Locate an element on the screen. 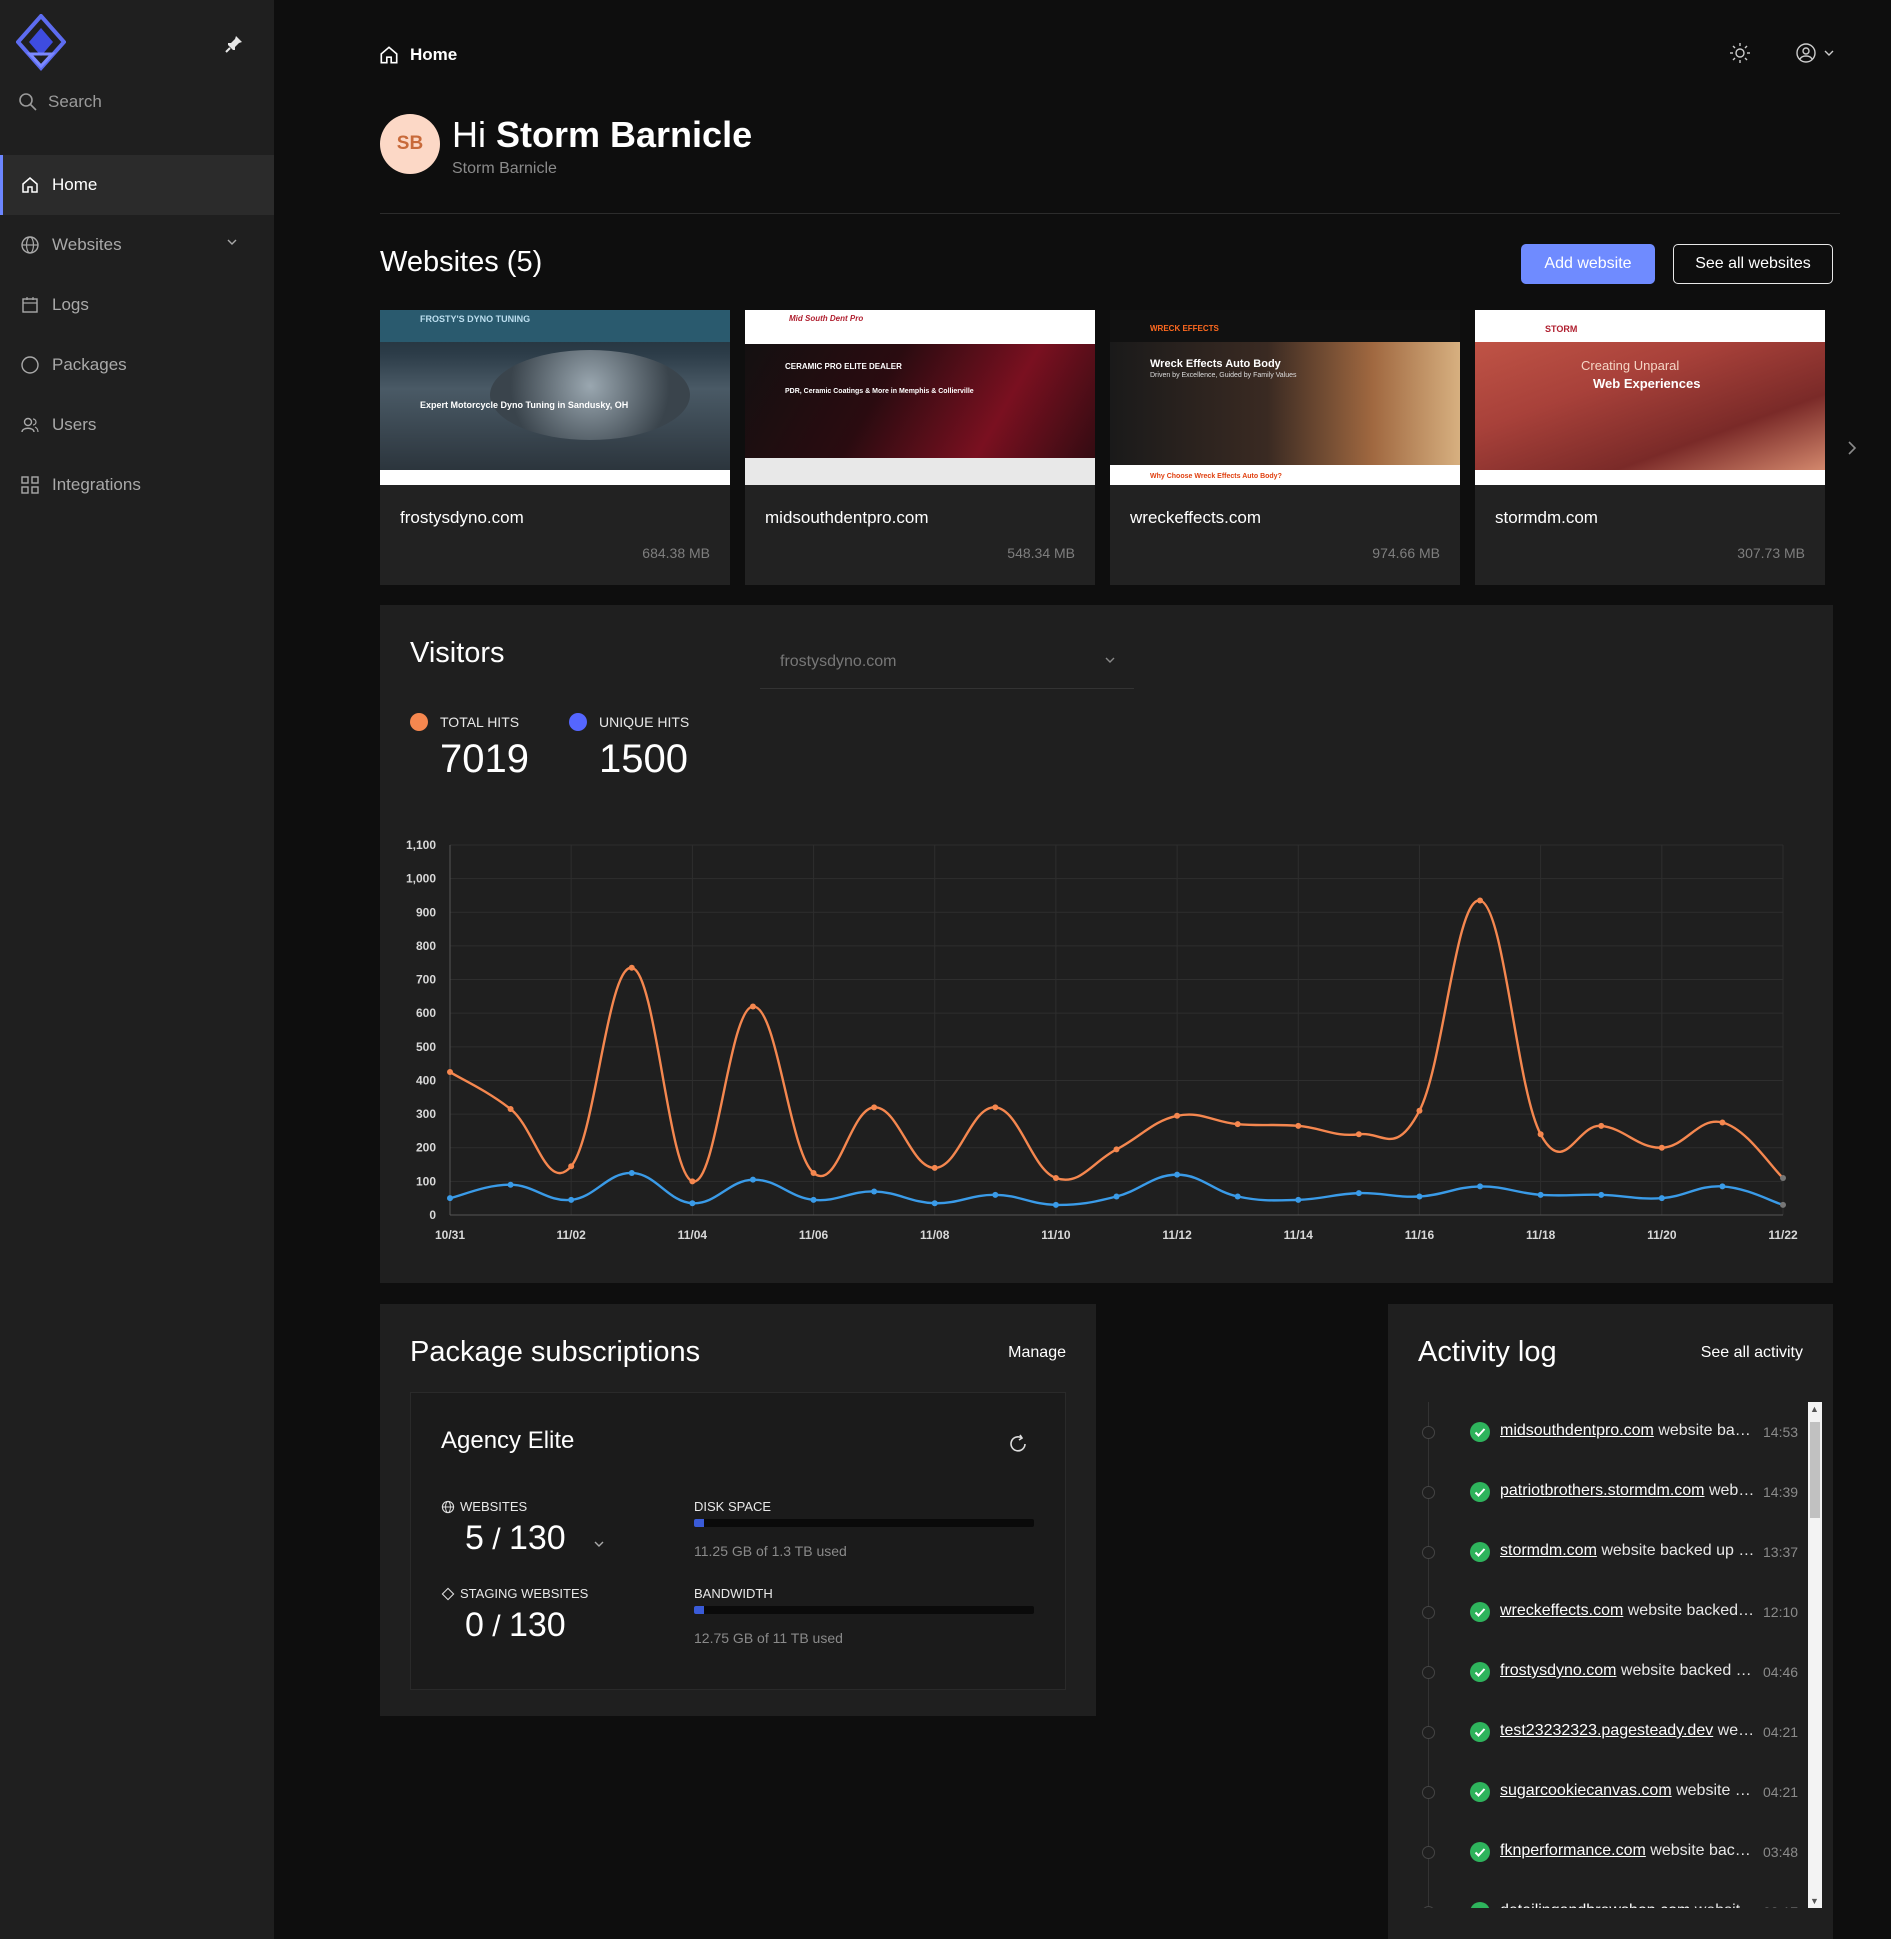  website-name: frostysdyno.com is located at coordinates (462, 518).